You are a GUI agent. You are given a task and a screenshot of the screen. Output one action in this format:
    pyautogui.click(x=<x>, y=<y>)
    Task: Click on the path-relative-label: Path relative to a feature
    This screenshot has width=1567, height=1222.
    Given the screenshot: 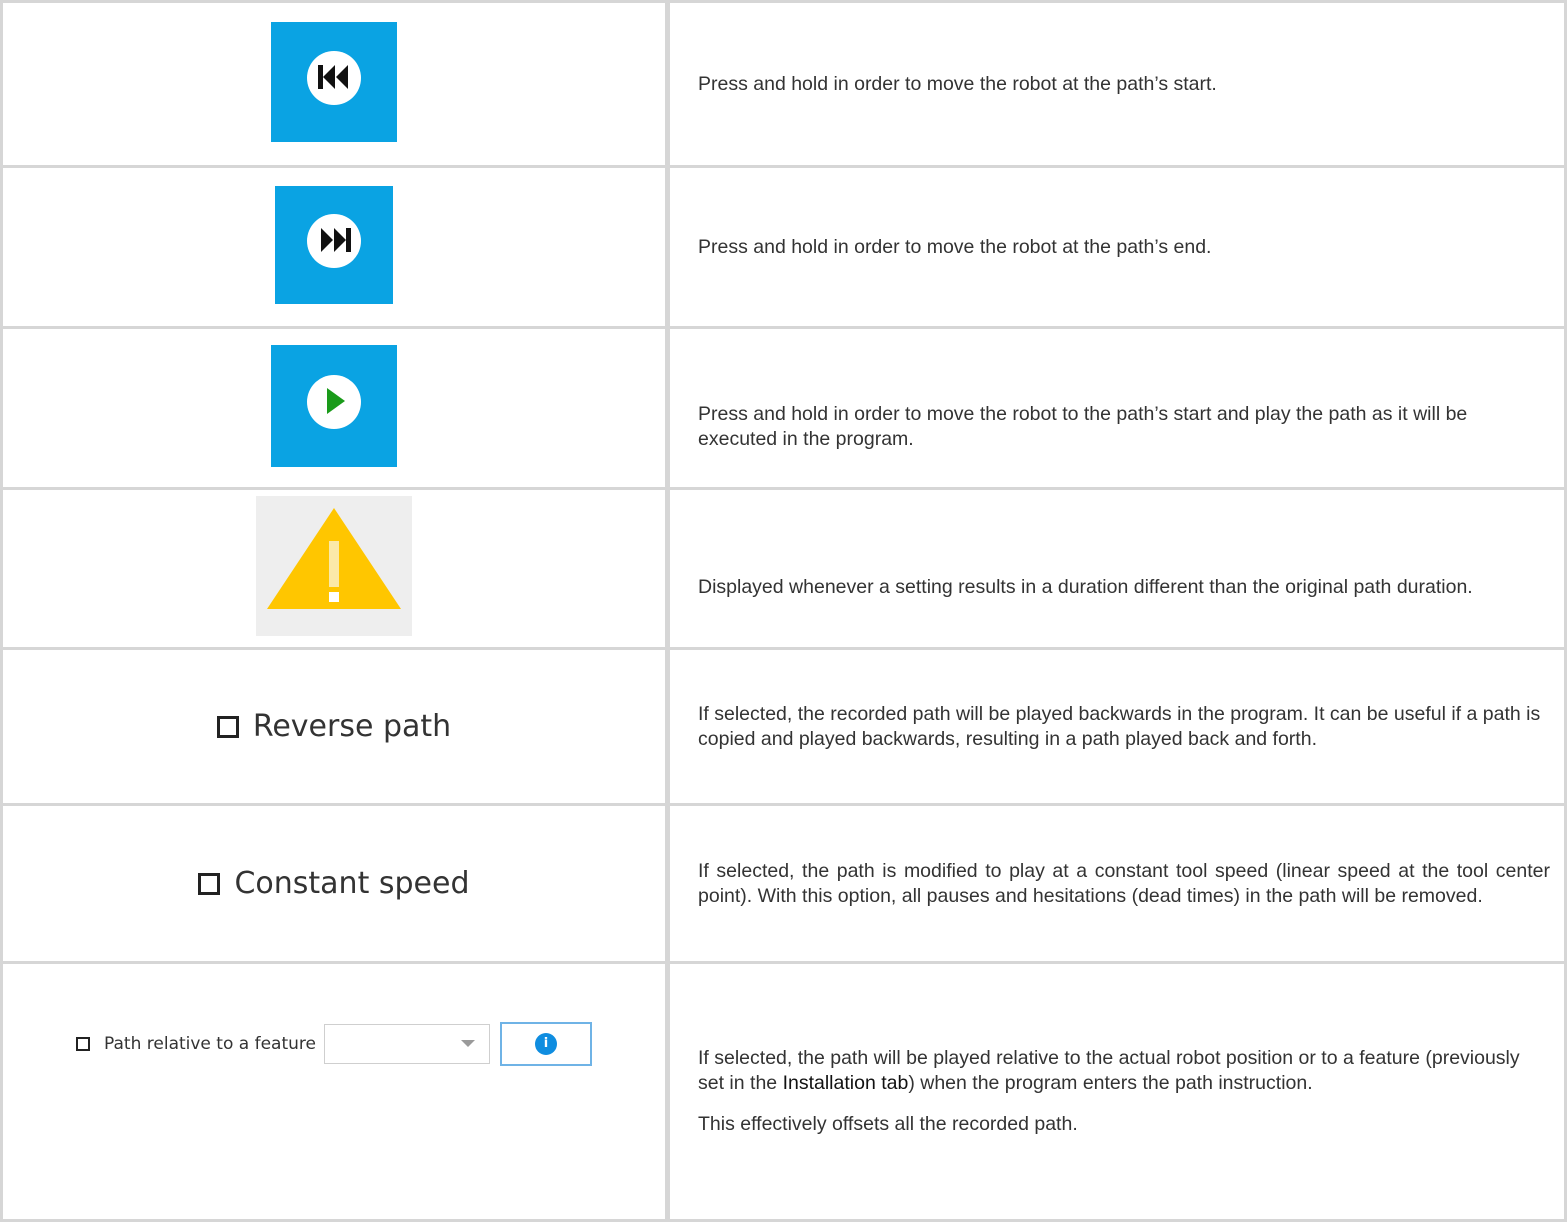 What is the action you would take?
    pyautogui.click(x=210, y=1044)
    